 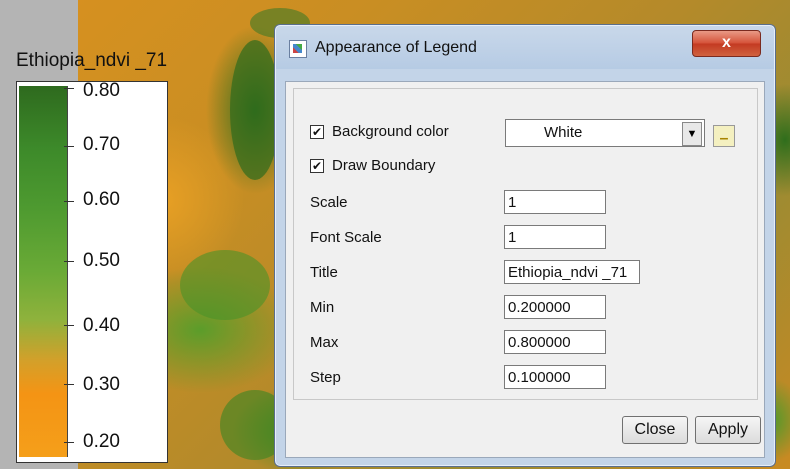 What do you see at coordinates (92, 60) in the screenshot?
I see `legend-title: Ethiopia_ndvi _71` at bounding box center [92, 60].